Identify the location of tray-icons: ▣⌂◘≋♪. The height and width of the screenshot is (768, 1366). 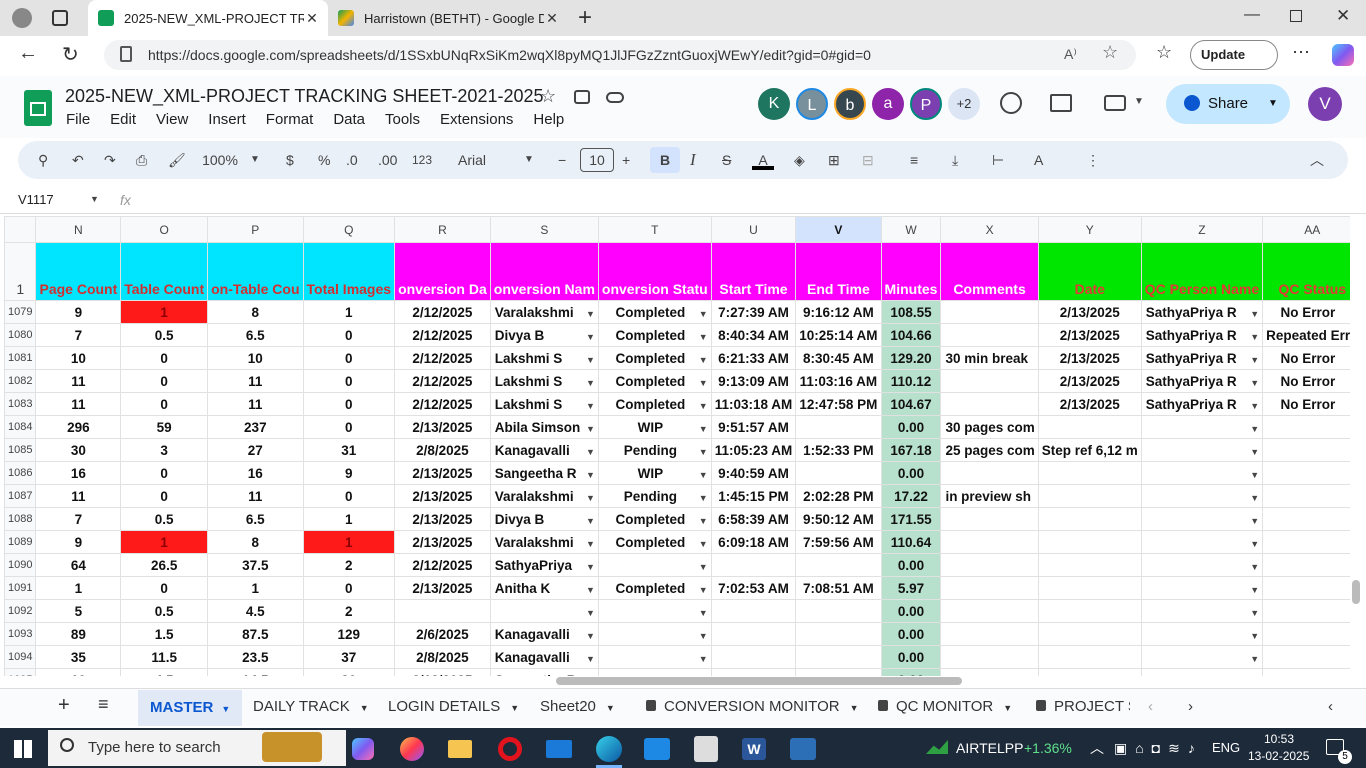
(1158, 748).